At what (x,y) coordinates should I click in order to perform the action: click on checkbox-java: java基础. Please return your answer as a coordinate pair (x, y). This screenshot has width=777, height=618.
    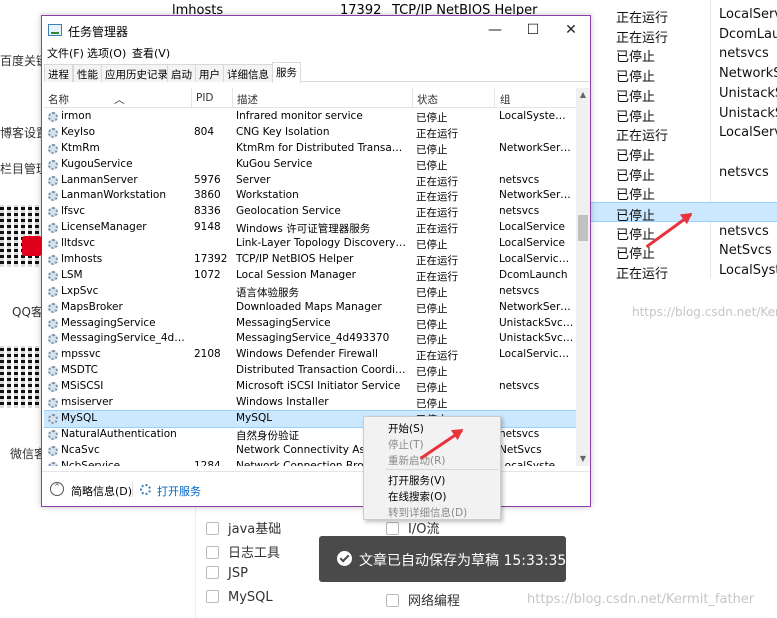
    Looking at the image, I should click on (243, 527).